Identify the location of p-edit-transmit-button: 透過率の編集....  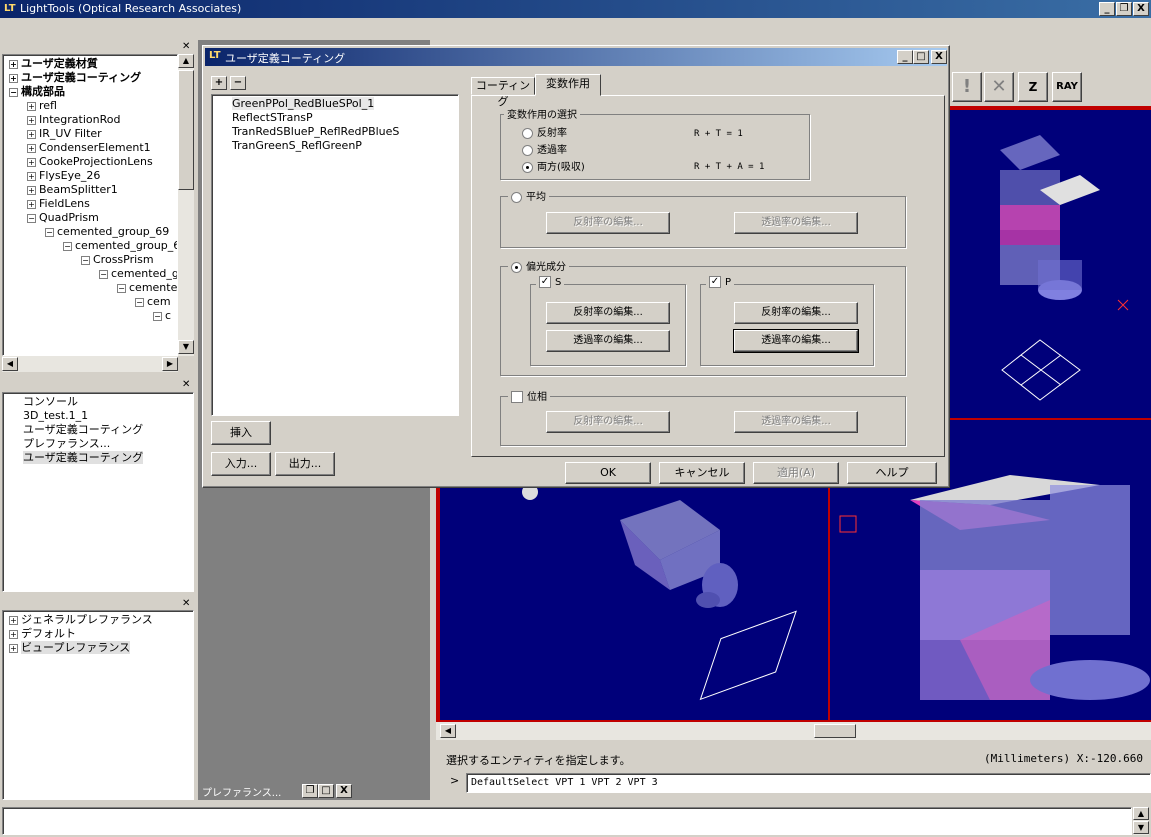
(796, 341).